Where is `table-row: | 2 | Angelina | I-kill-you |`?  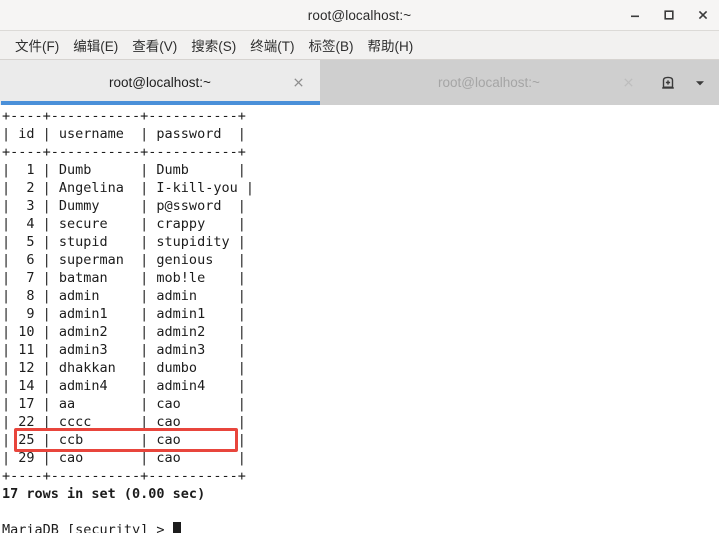 table-row: | 2 | Angelina | I-kill-you | is located at coordinates (128, 188).